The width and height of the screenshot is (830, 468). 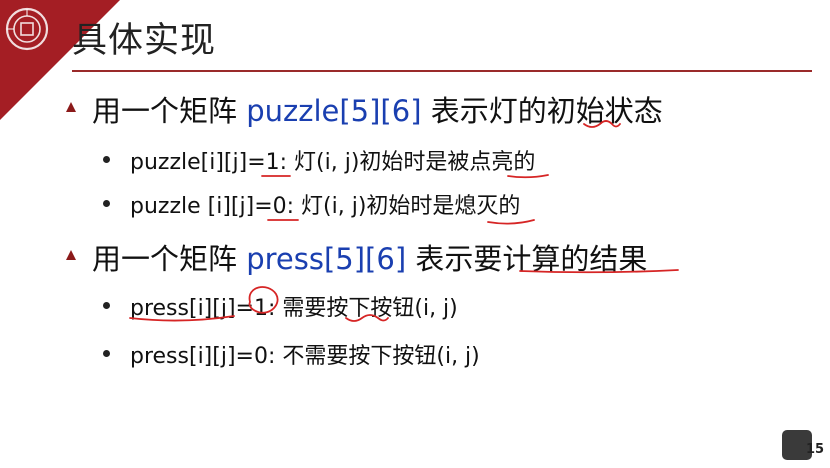 What do you see at coordinates (333, 162) in the screenshot?
I see `sub-item-puzzle-lit: puzzle[i][j]=1: 灯(i, j)初始时是被点亮的` at bounding box center [333, 162].